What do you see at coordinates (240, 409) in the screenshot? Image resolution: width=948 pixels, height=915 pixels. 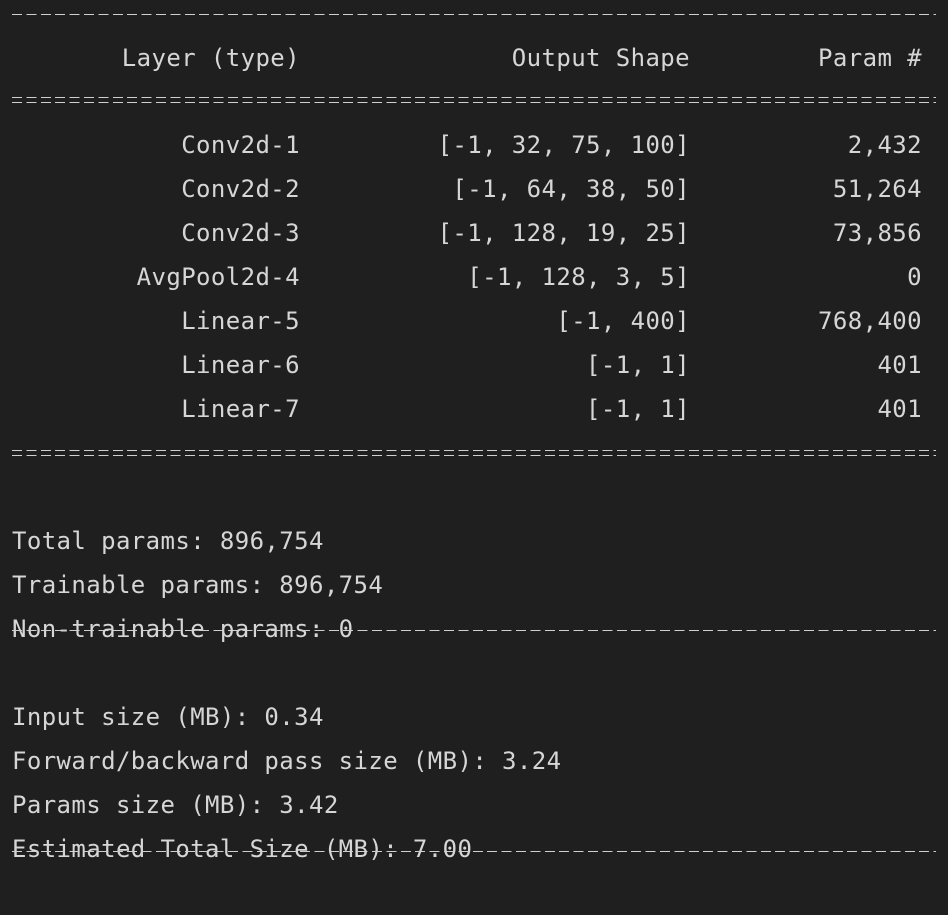 I see `row-layer: Linear-7` at bounding box center [240, 409].